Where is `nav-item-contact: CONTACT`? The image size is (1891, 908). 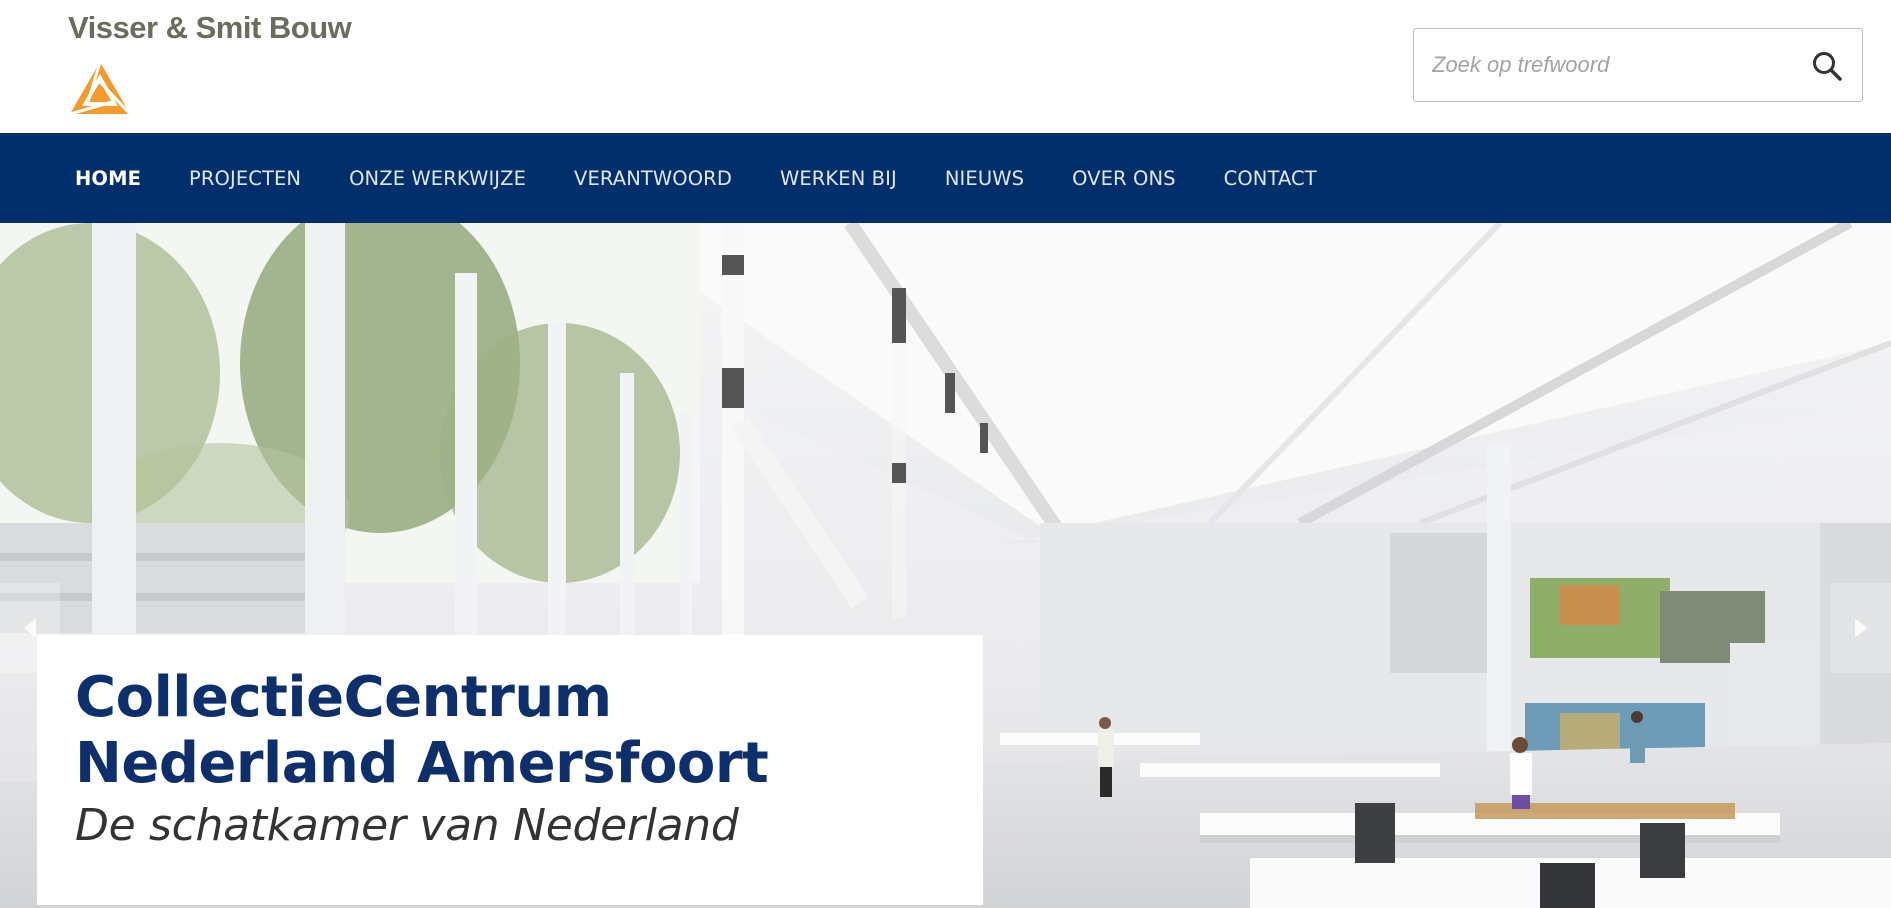
nav-item-contact: CONTACT is located at coordinates (1270, 178).